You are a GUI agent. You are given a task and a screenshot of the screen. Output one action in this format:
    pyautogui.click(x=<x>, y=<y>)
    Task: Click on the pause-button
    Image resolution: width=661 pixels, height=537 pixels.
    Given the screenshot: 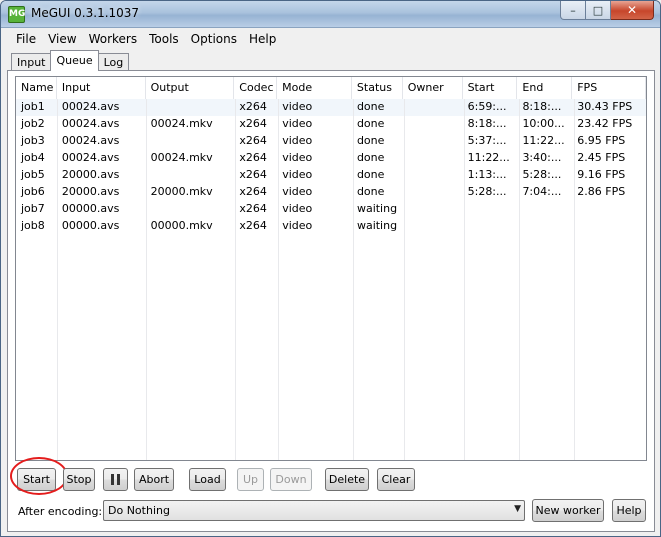 What is the action you would take?
    pyautogui.click(x=115, y=479)
    